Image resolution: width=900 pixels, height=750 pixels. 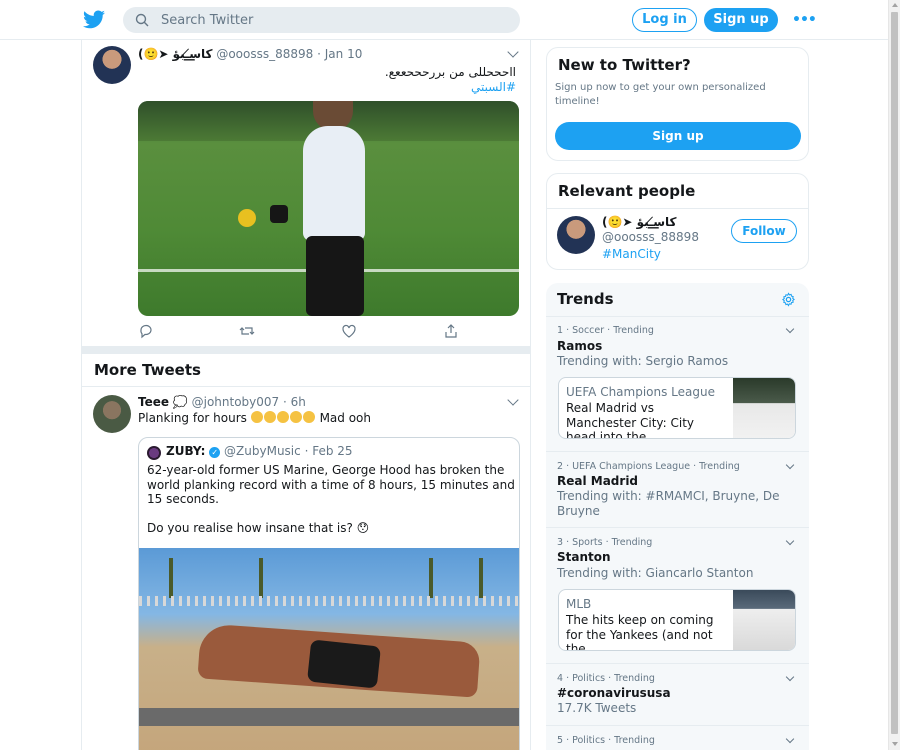 I want to click on person-hashtag: #ManCity, so click(x=631, y=254).